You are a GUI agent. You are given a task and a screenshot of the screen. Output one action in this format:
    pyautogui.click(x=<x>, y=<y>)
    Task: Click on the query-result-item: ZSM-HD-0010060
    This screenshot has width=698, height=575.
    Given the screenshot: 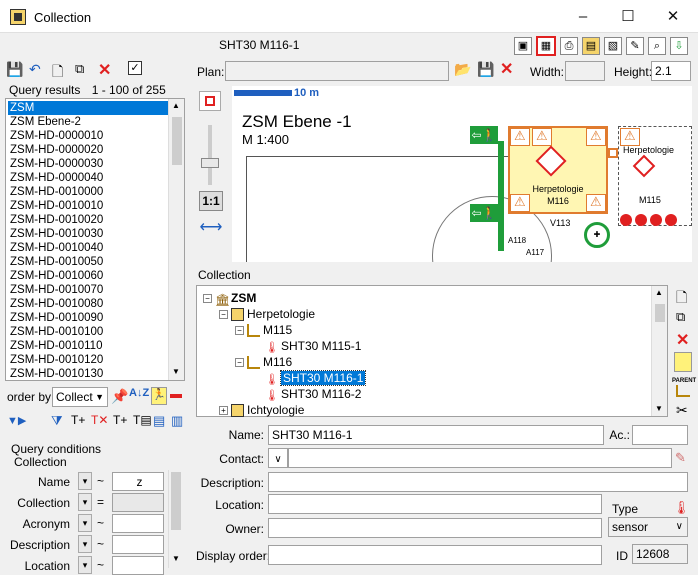 What is the action you would take?
    pyautogui.click(x=89, y=276)
    